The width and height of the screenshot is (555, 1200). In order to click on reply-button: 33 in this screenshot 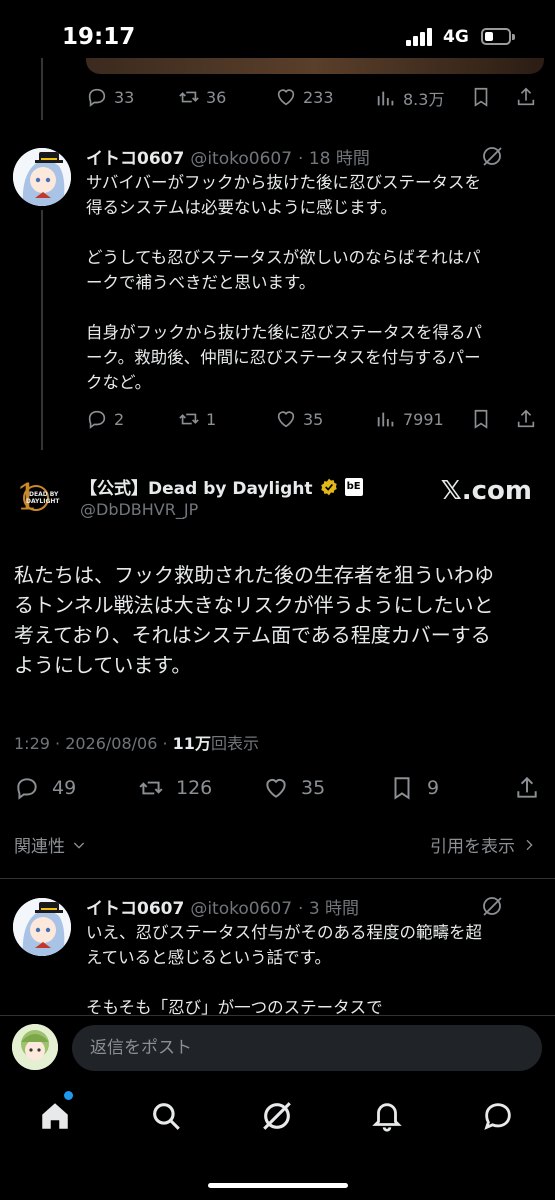, I will do `click(110, 97)`.